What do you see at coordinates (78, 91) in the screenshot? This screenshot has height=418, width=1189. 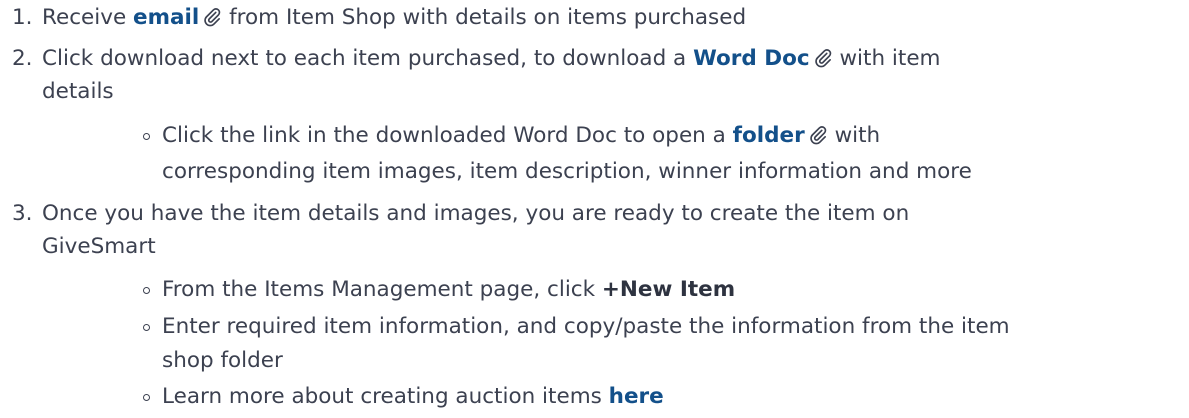 I see `step-text-continuation: details` at bounding box center [78, 91].